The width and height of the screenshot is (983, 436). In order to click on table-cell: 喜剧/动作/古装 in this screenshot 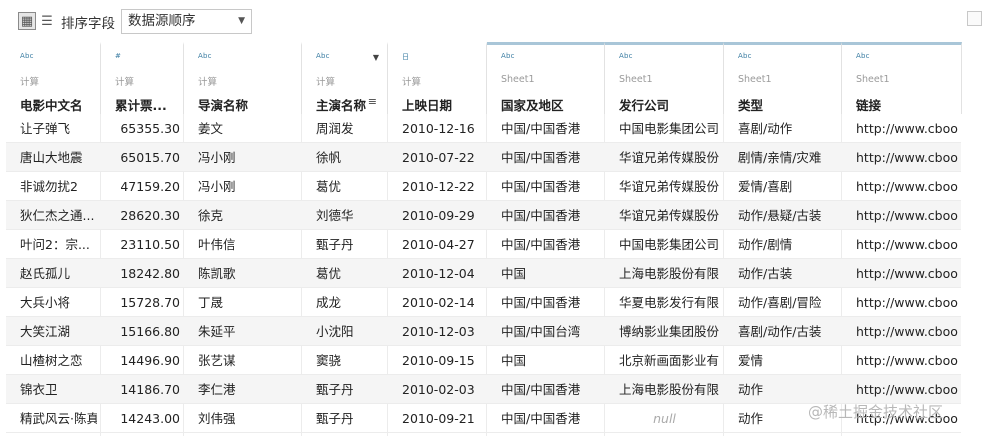, I will do `click(780, 331)`.